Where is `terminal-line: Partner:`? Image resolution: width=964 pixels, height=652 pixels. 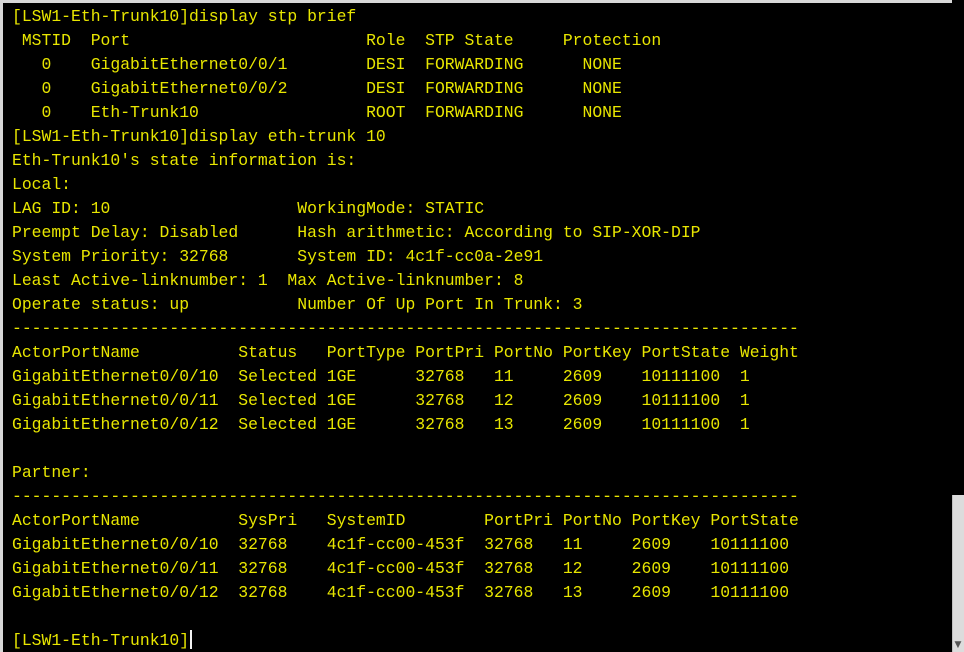 terminal-line: Partner: is located at coordinates (51, 472).